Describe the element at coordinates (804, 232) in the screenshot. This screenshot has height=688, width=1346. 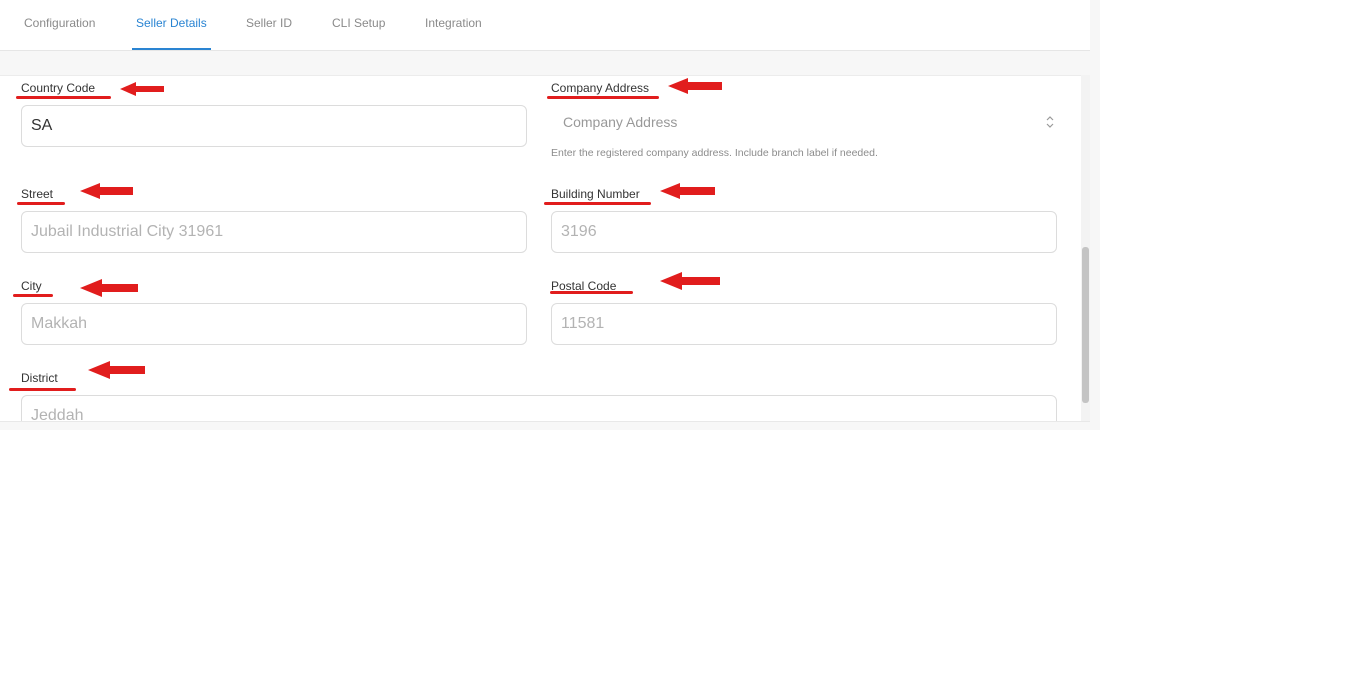
I see `building-number-input` at that location.